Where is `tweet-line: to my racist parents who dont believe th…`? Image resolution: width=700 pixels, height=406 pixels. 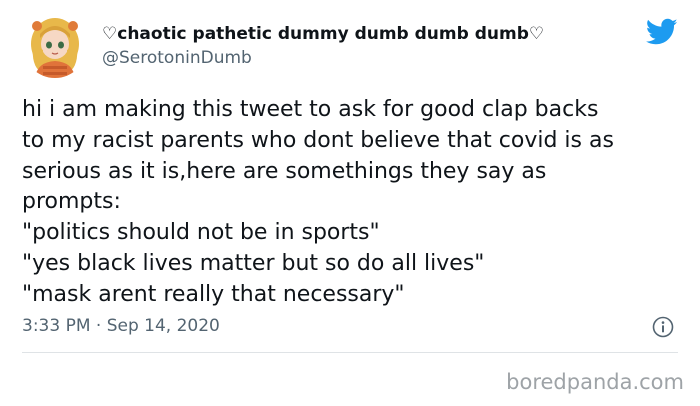
tweet-line: to my racist parents who dont believe th… is located at coordinates (318, 140).